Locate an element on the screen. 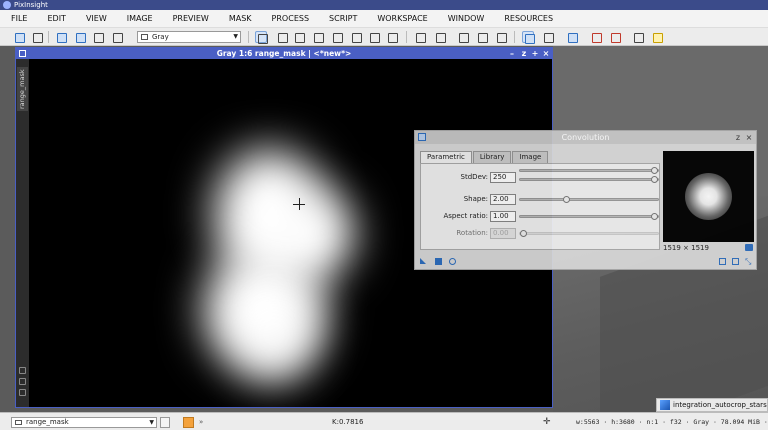 Image resolution: width=768 pixels, height=430 pixels. view-toggle-icon is located at coordinates (165, 422).